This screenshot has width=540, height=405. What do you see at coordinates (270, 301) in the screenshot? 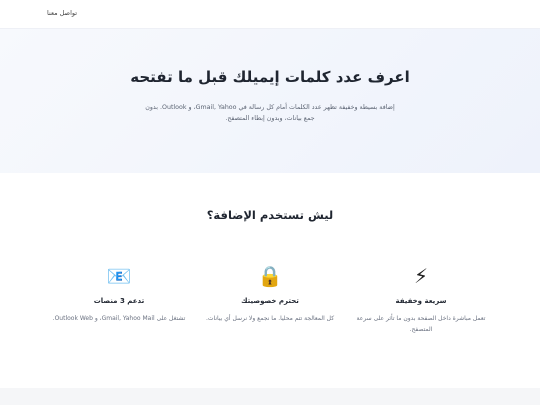
I see `feature-title: تحترم خصوصيتك` at bounding box center [270, 301].